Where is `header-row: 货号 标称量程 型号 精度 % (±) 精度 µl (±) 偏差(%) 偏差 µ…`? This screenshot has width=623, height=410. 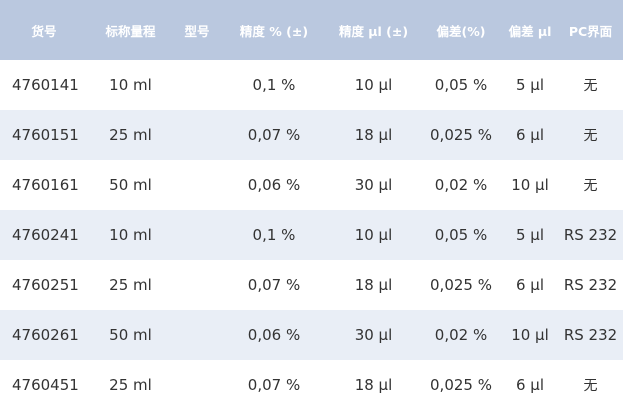 header-row: 货号 标称量程 型号 精度 % (±) 精度 µl (±) 偏差(%) 偏差 µ… is located at coordinates (311, 30).